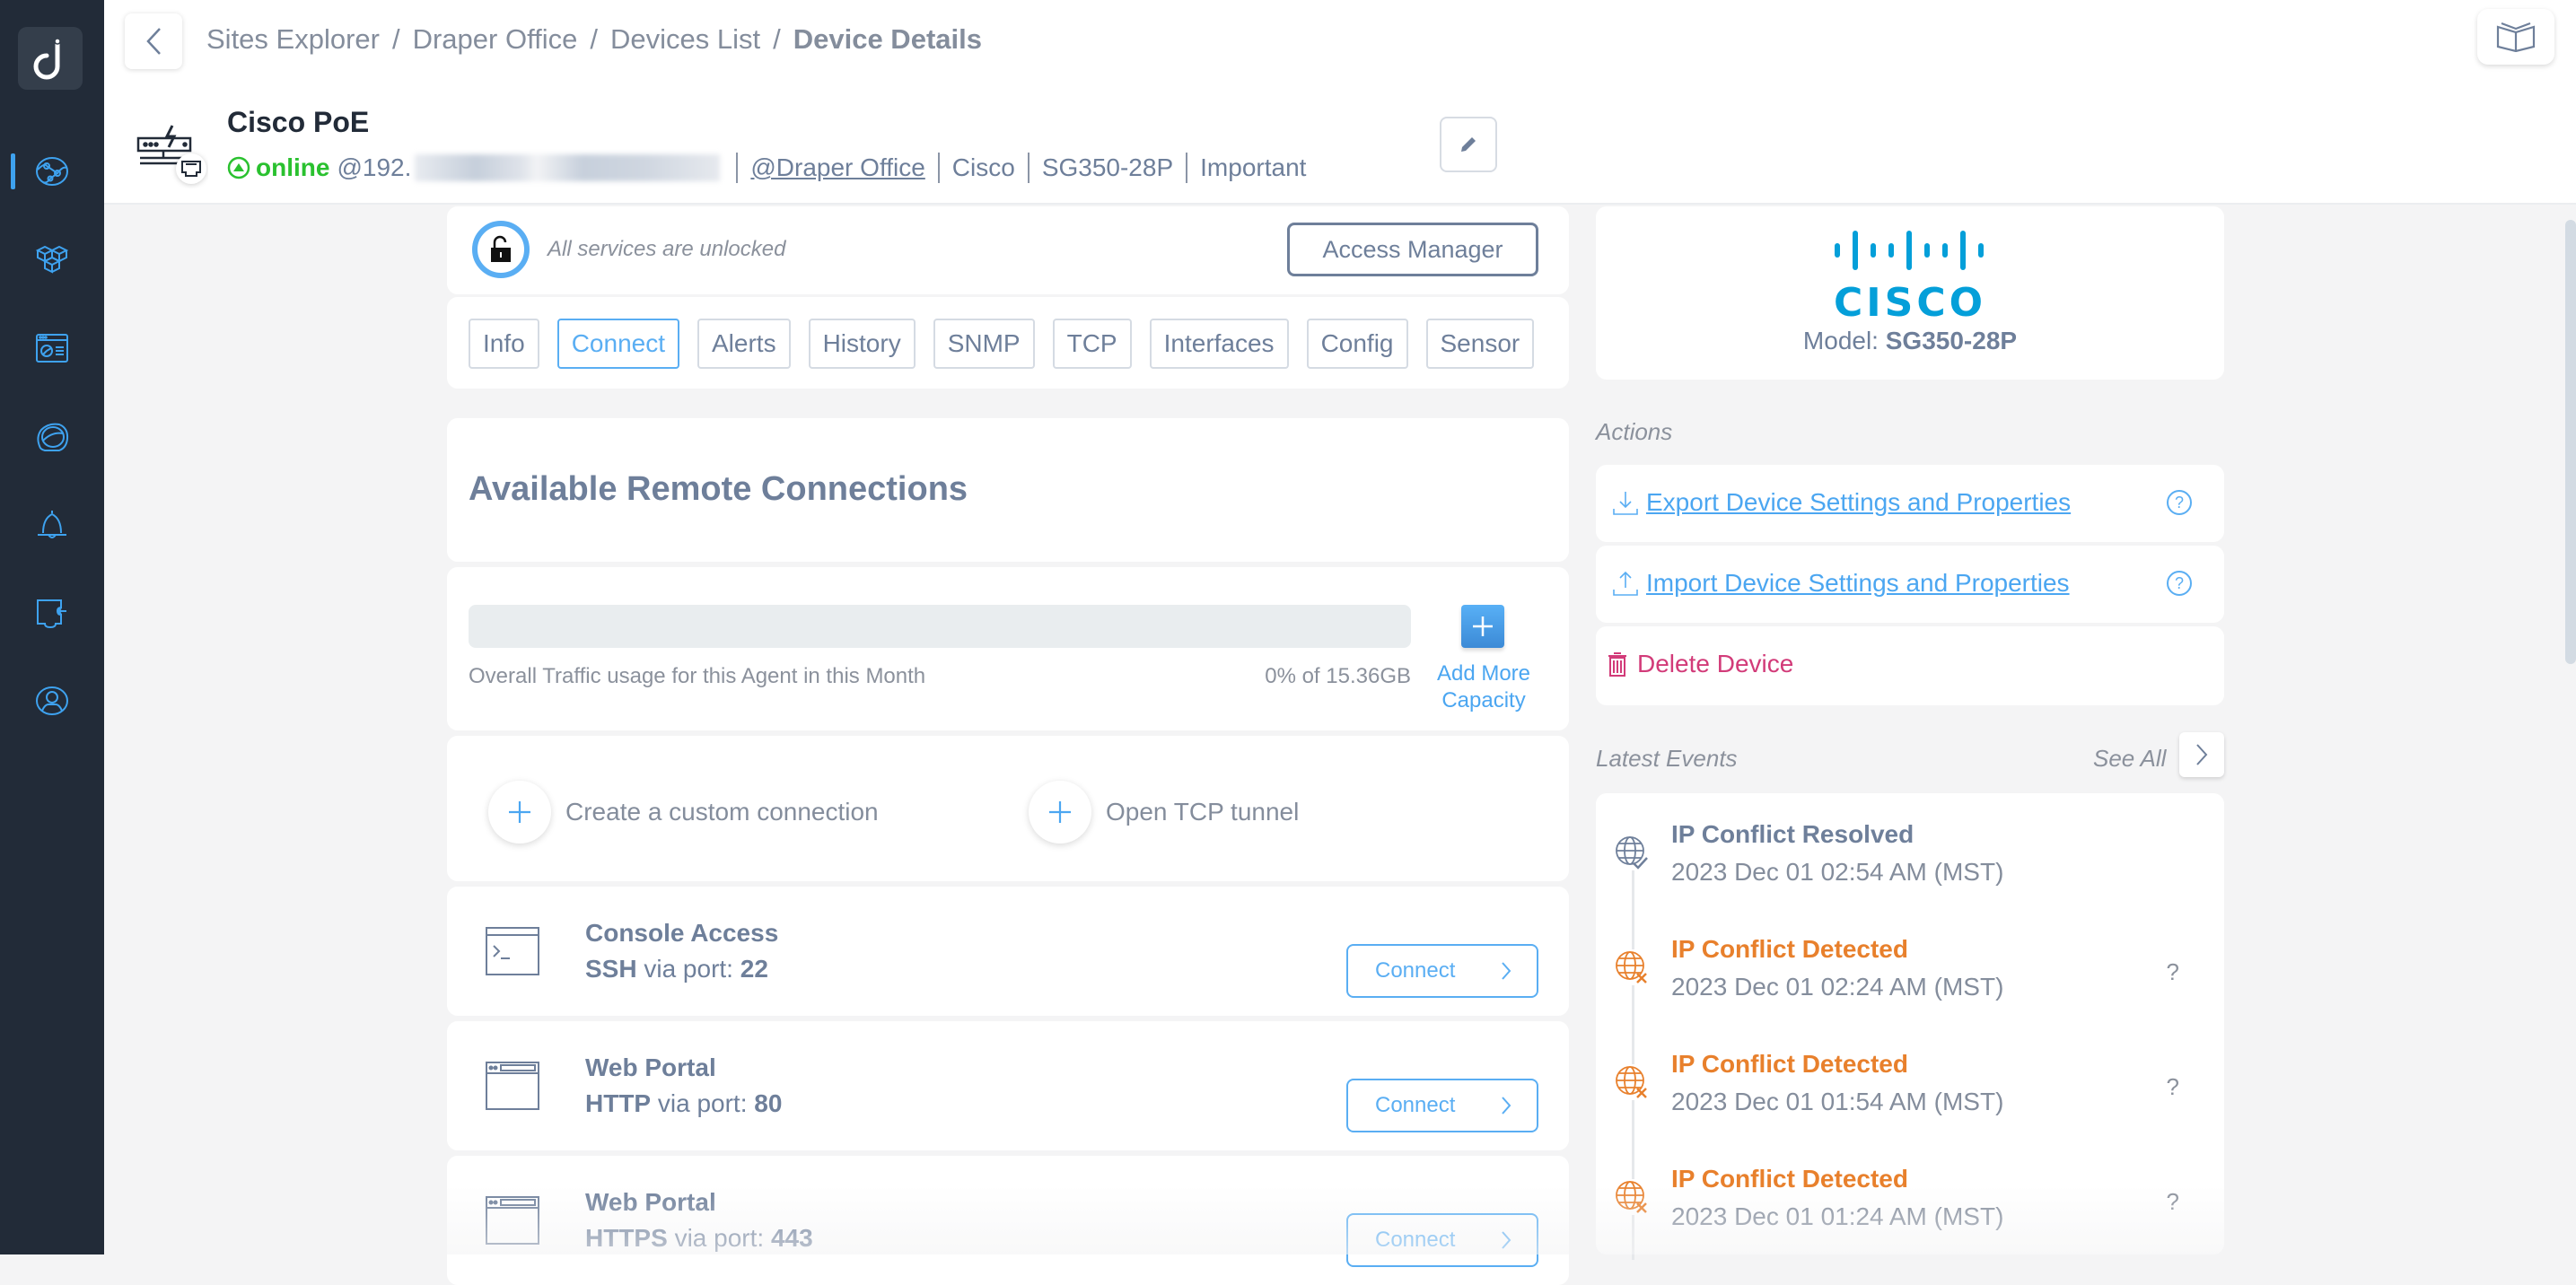 The height and width of the screenshot is (1285, 2576). I want to click on delete-action-card: Delete Device, so click(1910, 665).